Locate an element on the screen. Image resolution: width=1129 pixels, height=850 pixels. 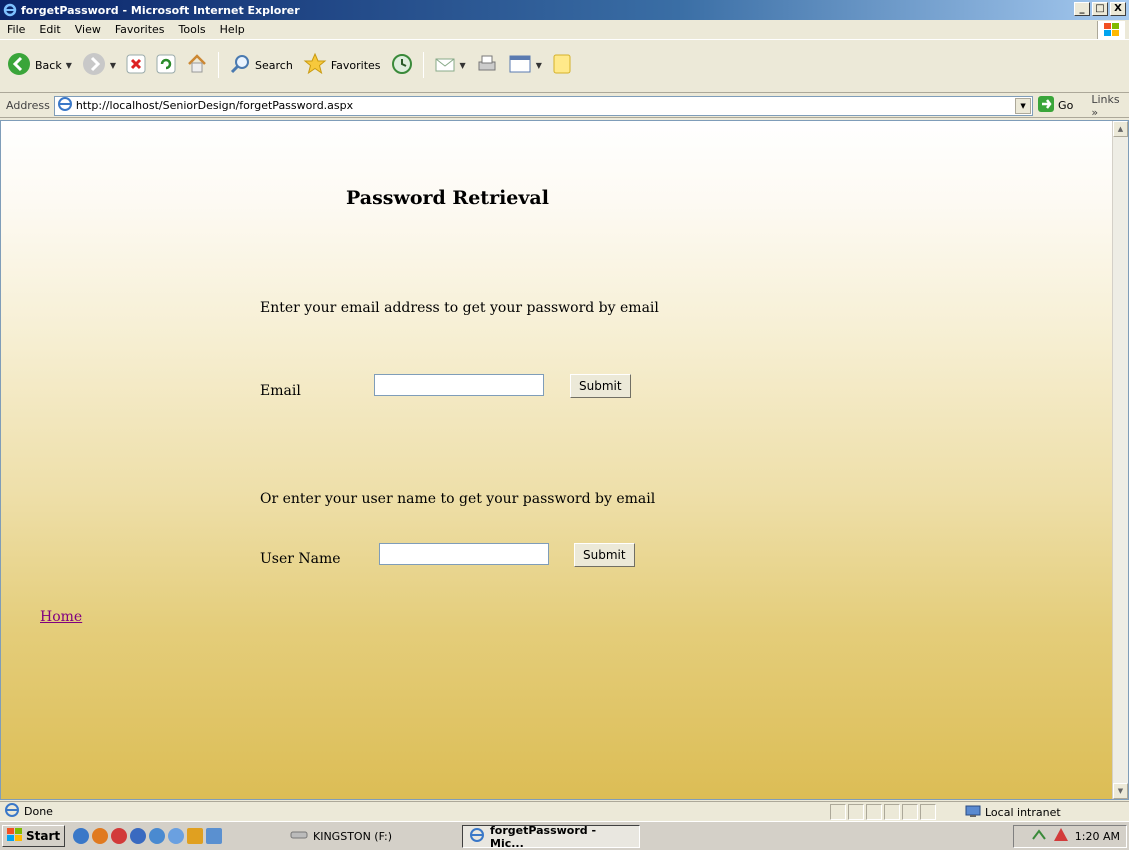
address-label: Address is located at coordinates (28, 105).